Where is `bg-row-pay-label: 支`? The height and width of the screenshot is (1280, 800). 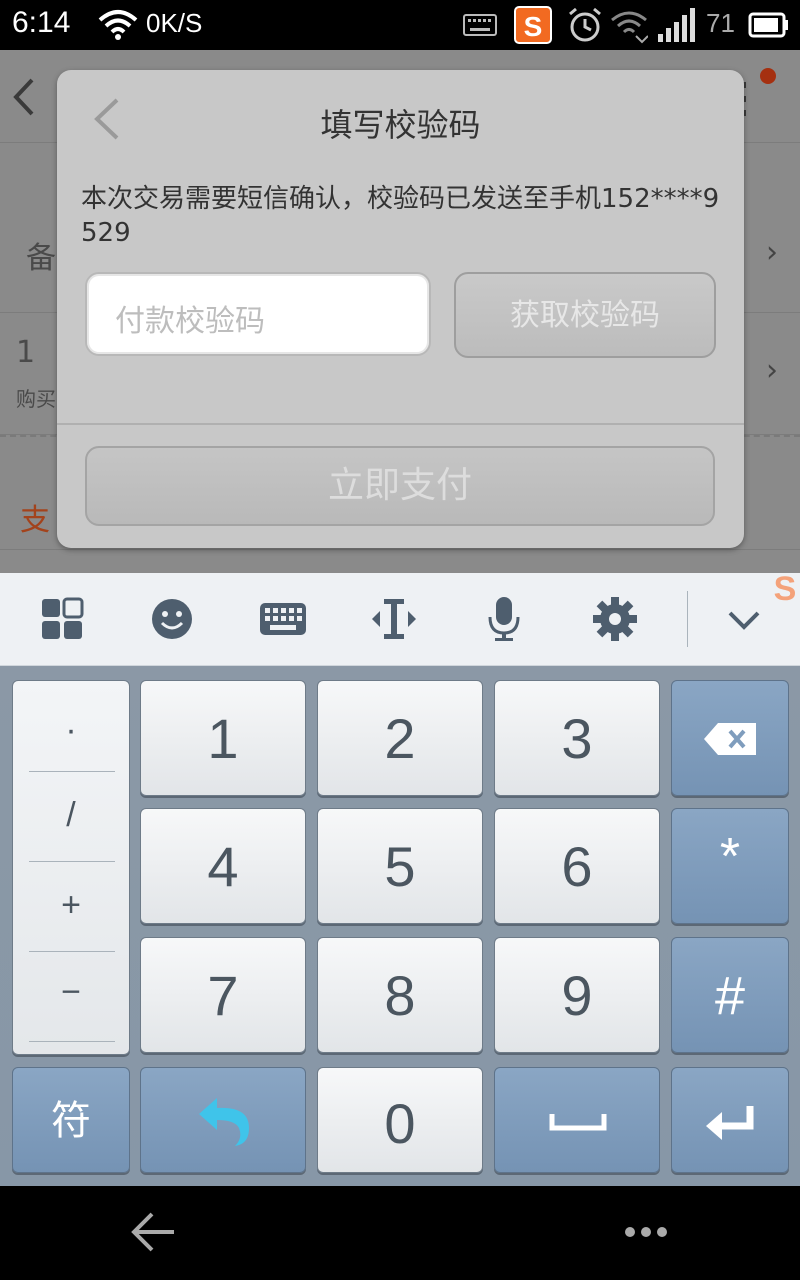
bg-row-pay-label: 支 is located at coordinates (35, 520).